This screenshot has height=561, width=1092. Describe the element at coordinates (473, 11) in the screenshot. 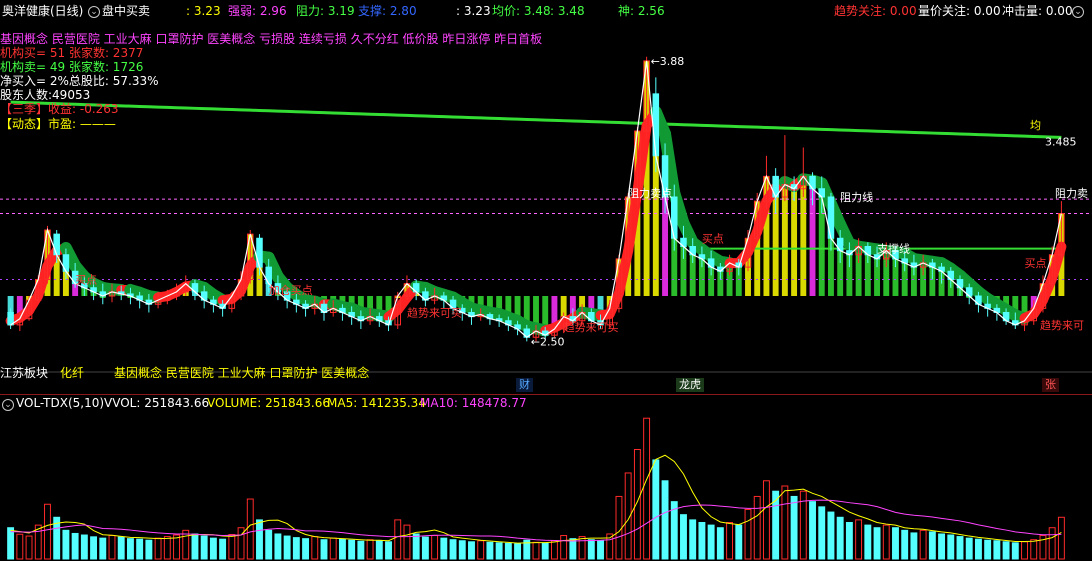

I see `price-readout-2: : 3.23` at that location.